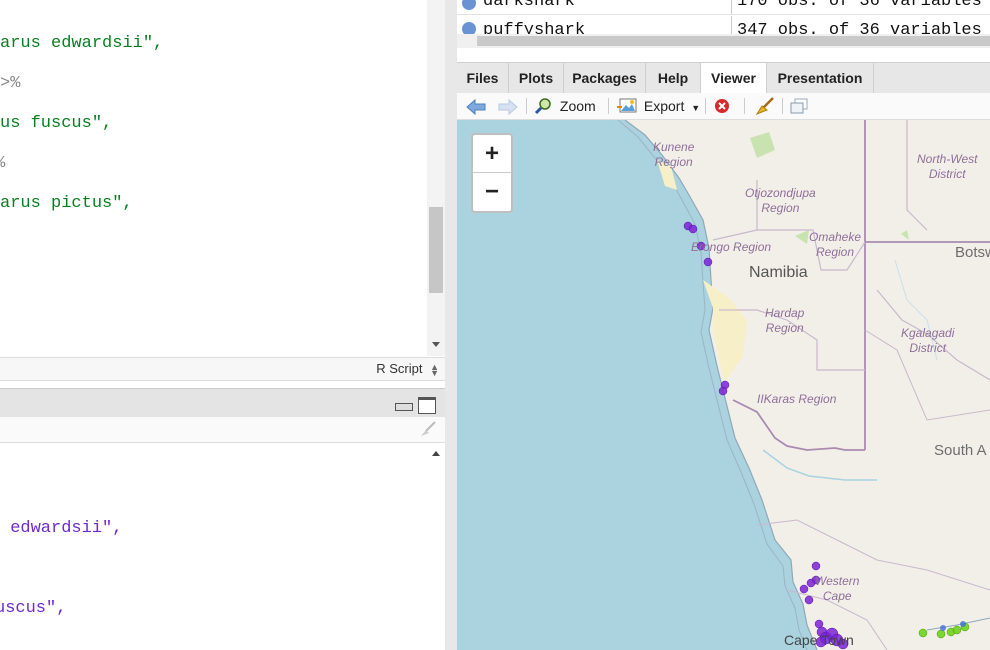  I want to click on map-label-karas: IIKaras Region, so click(797, 399).